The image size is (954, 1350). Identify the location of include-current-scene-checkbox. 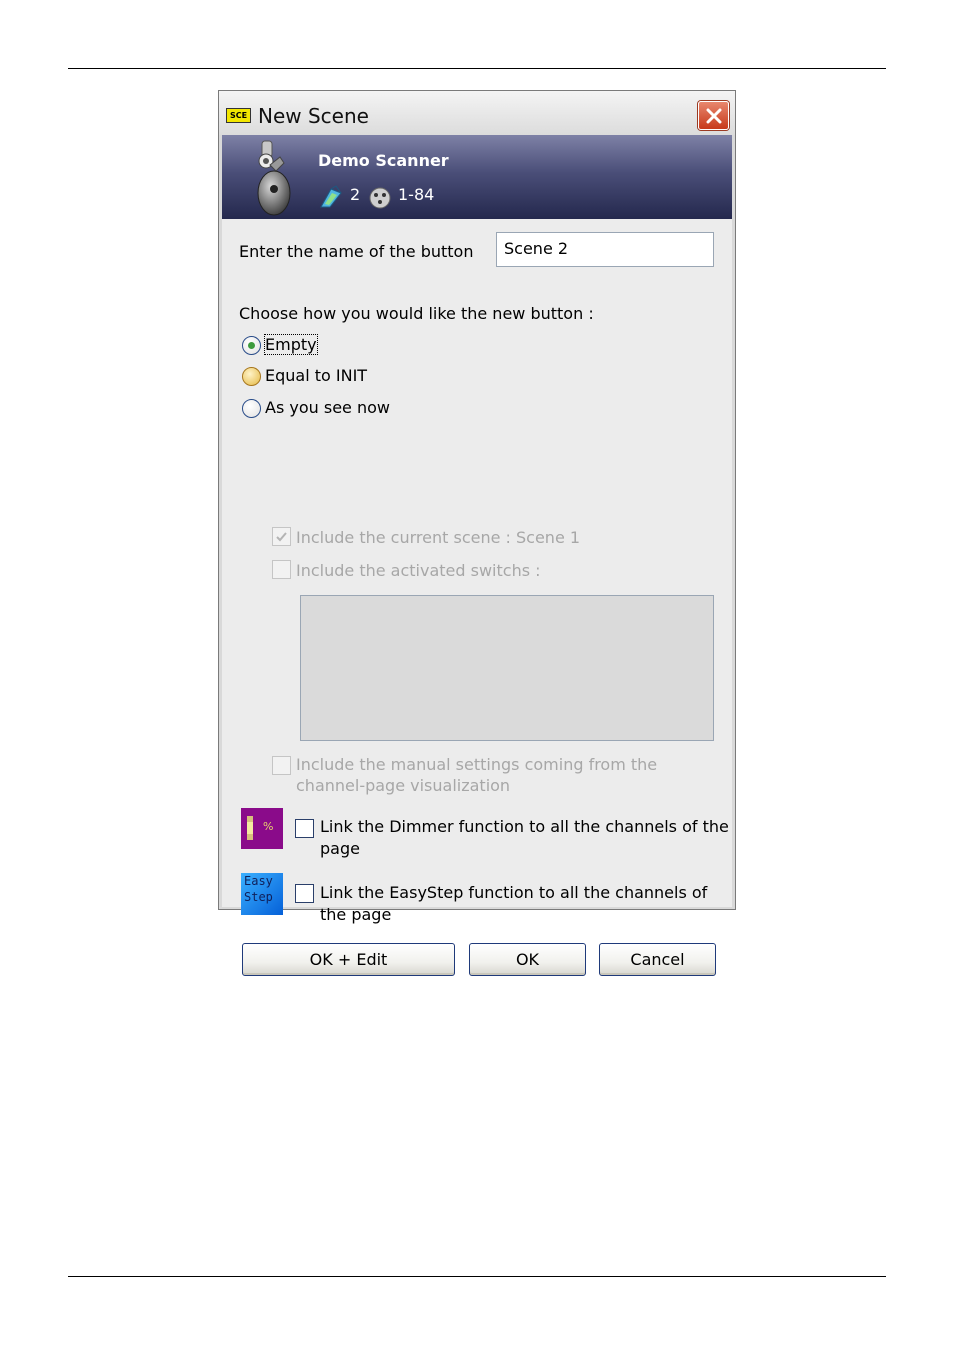
(281, 536).